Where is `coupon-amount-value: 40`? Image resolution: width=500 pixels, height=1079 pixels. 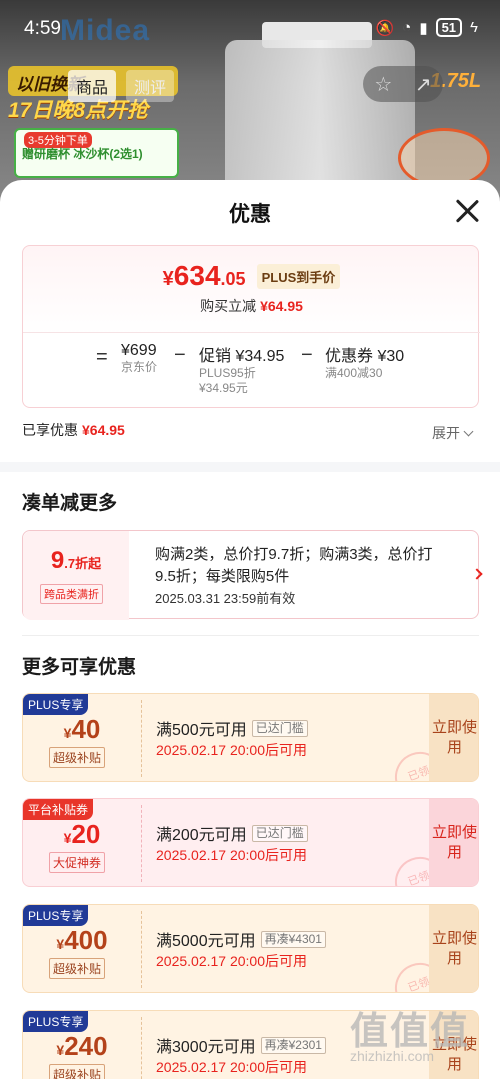
coupon-amount-value: 40 is located at coordinates (86, 729).